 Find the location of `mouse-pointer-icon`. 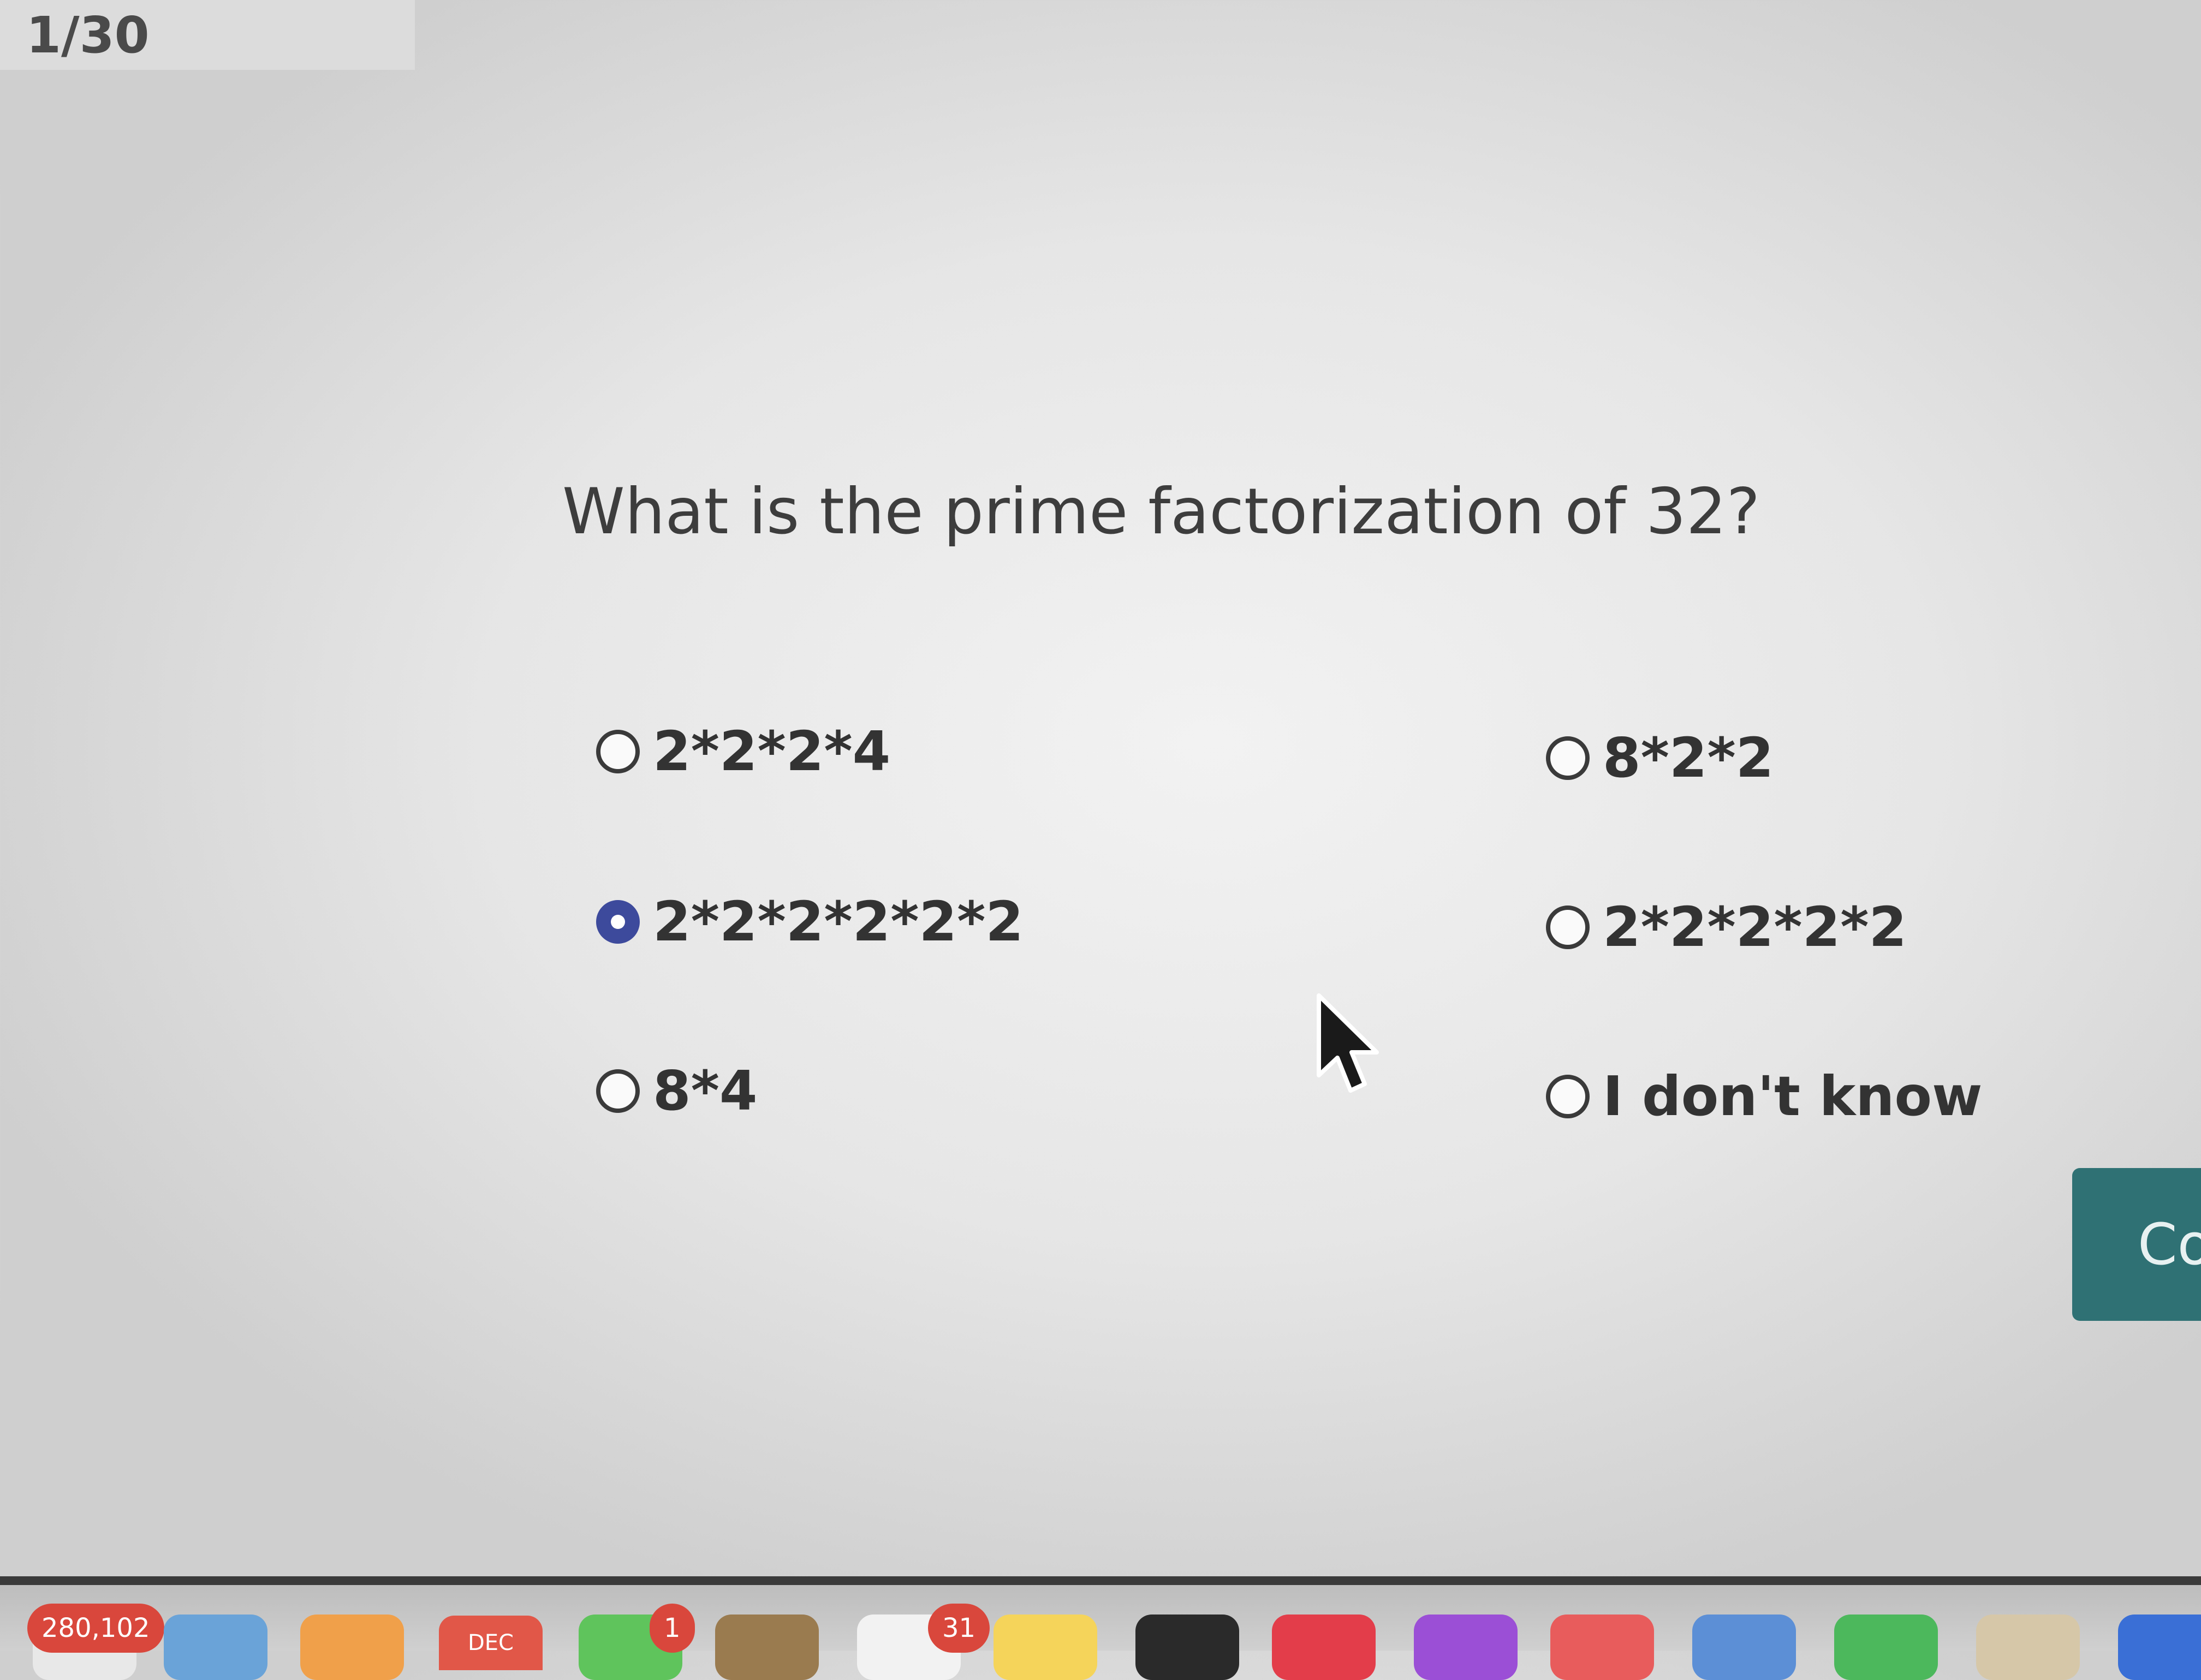

mouse-pointer-icon is located at coordinates (1348, 1043).